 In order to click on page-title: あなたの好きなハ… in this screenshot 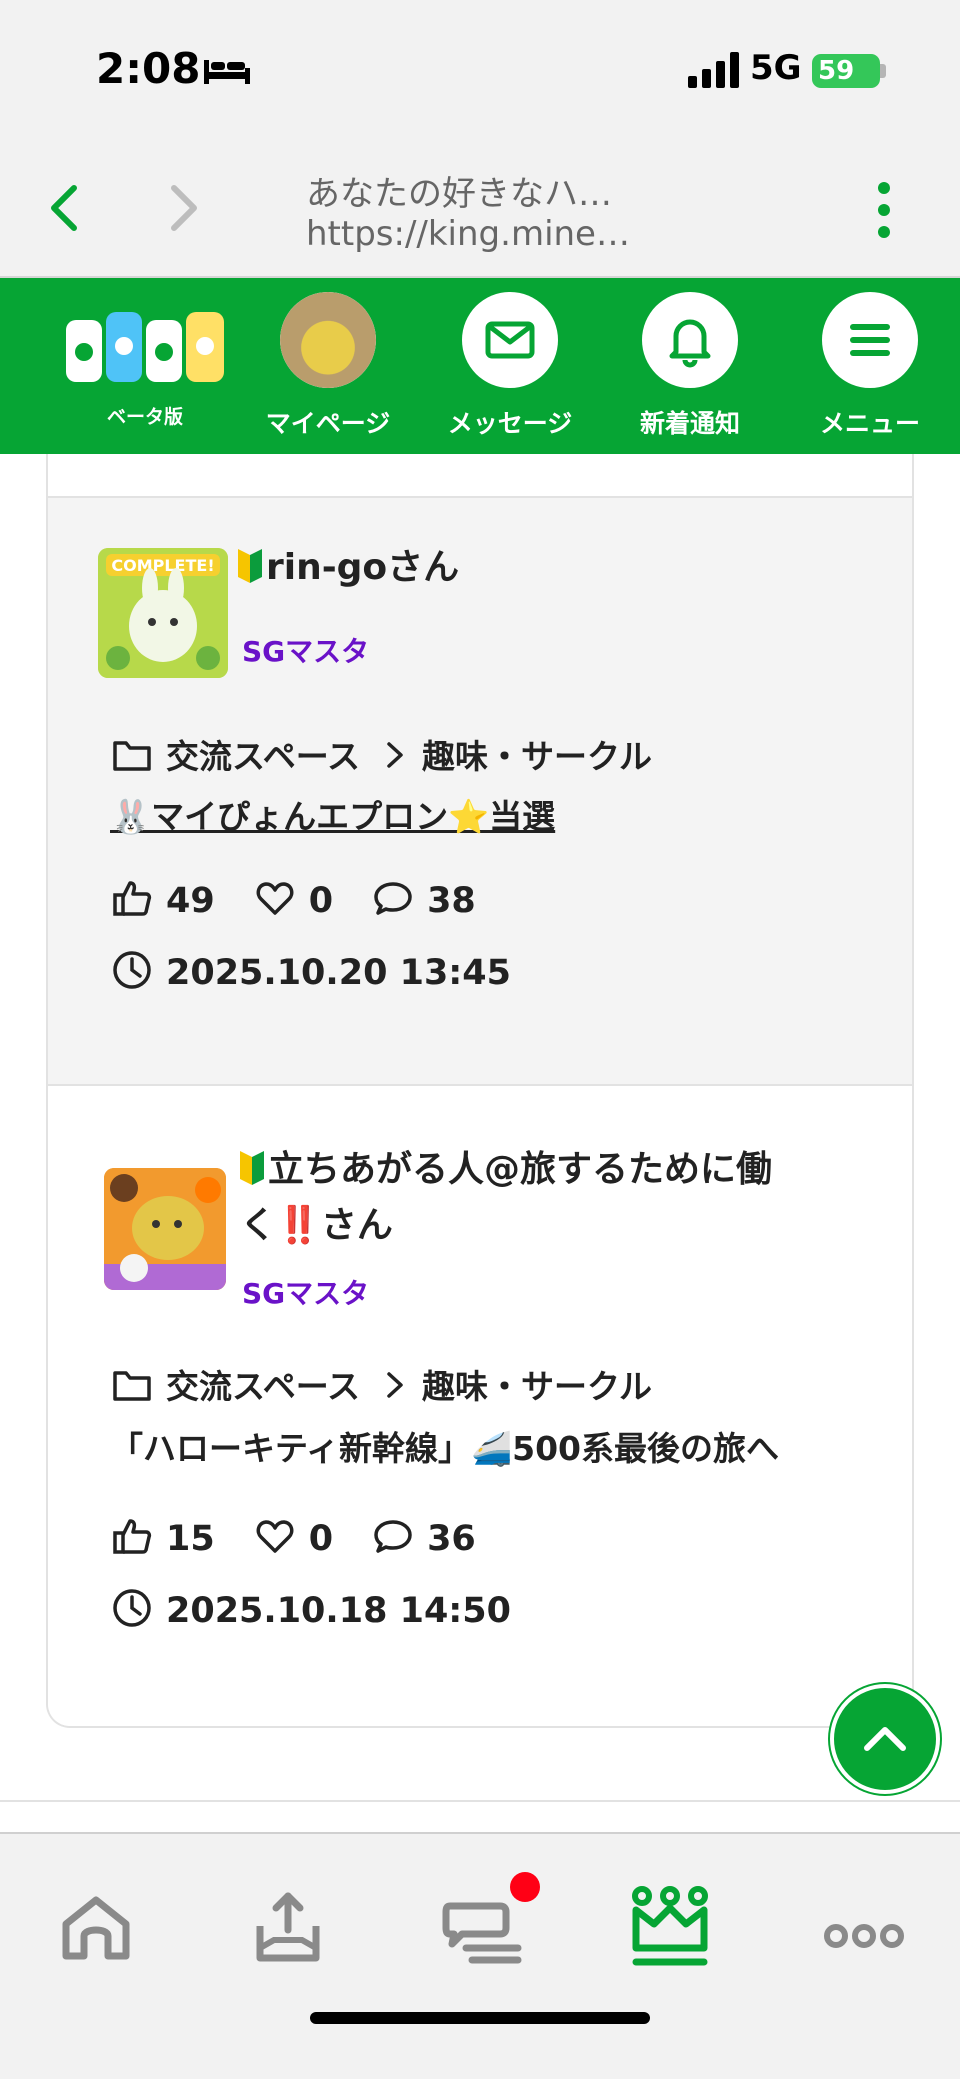, I will do `click(459, 190)`.